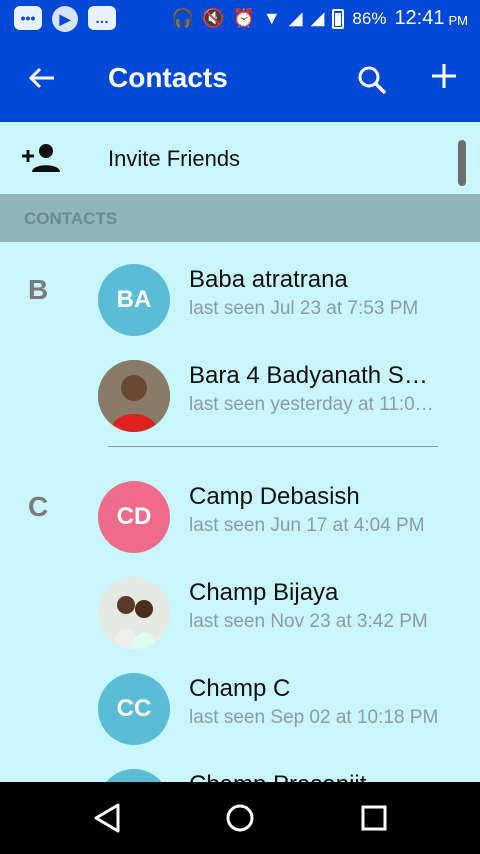 The image size is (480, 854). Describe the element at coordinates (134, 517) in the screenshot. I see `avatar: CD` at that location.